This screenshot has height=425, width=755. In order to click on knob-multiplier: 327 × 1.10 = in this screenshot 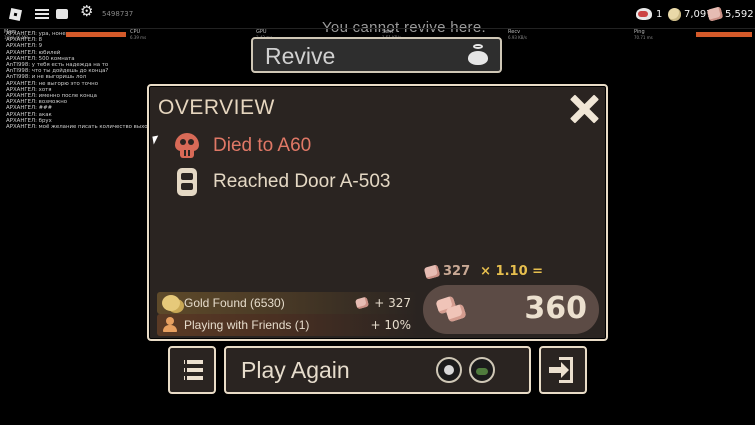, I will do `click(483, 271)`.